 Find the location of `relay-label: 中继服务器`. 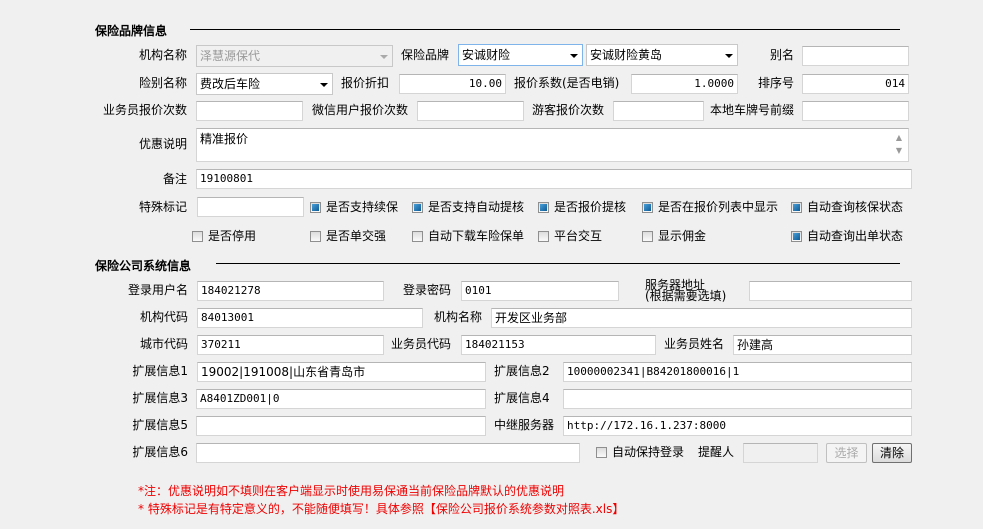

relay-label: 中继服务器 is located at coordinates (524, 425).